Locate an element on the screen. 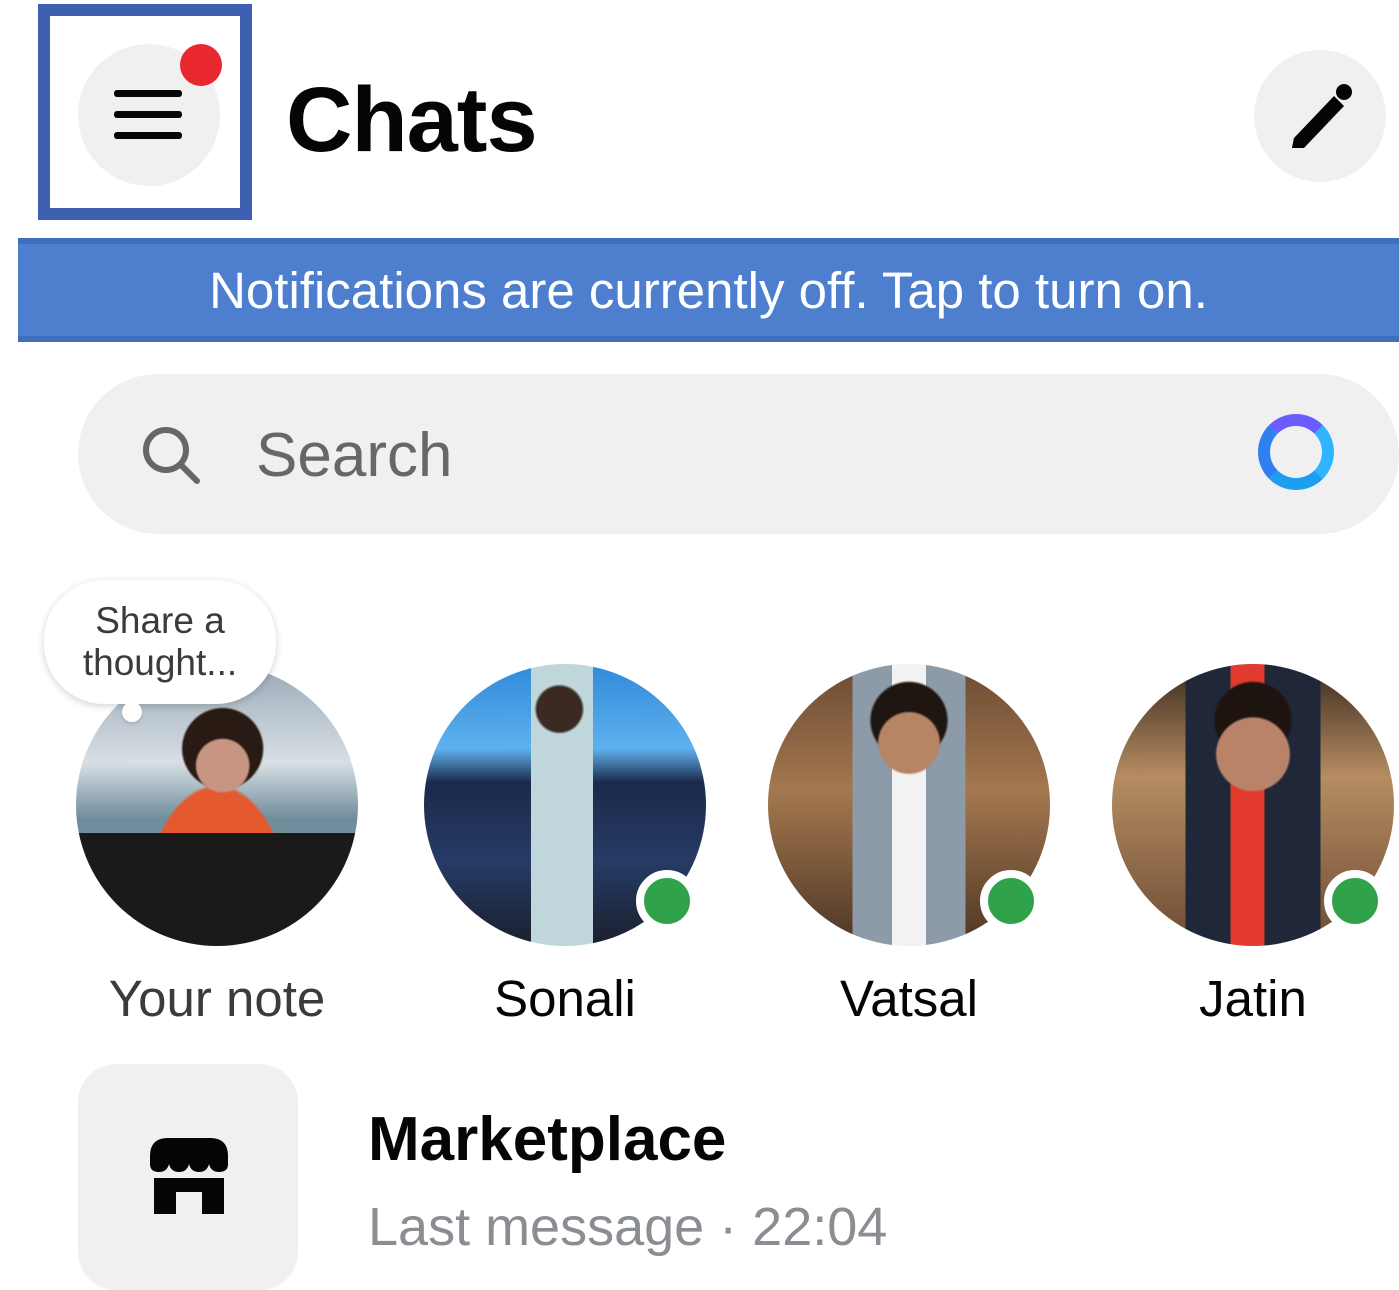 This screenshot has width=1399, height=1290. search-input is located at coordinates (731, 455).